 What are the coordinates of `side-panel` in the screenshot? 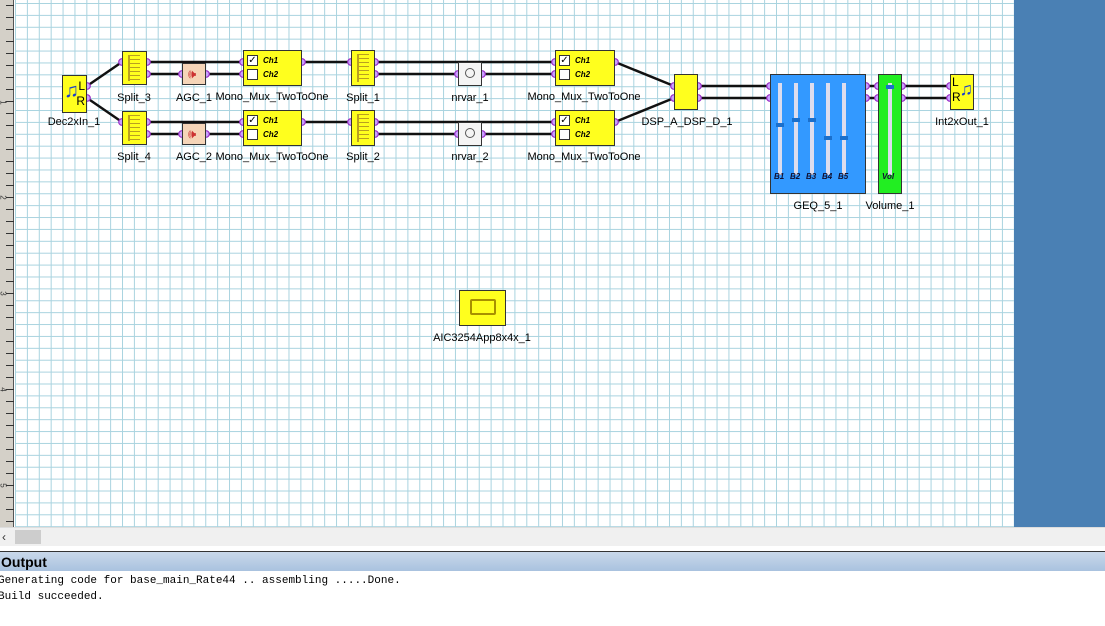 It's located at (1059, 263).